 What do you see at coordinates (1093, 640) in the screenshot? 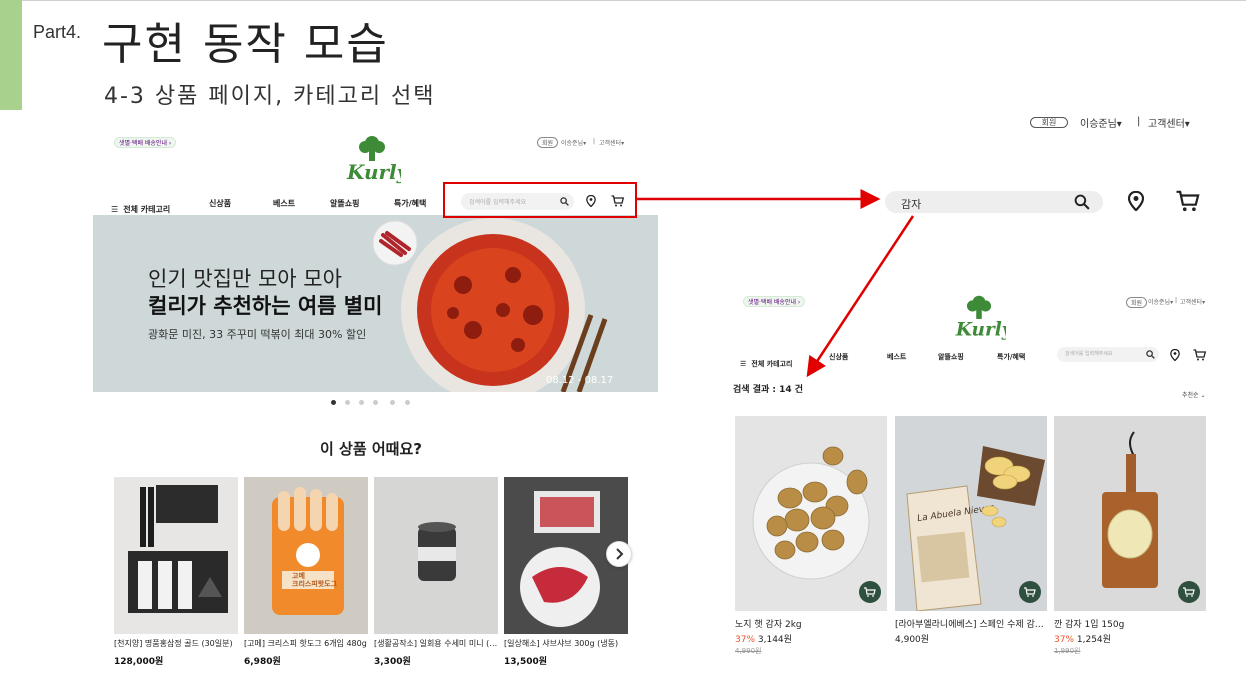
I see `sale-price: 1,254원` at bounding box center [1093, 640].